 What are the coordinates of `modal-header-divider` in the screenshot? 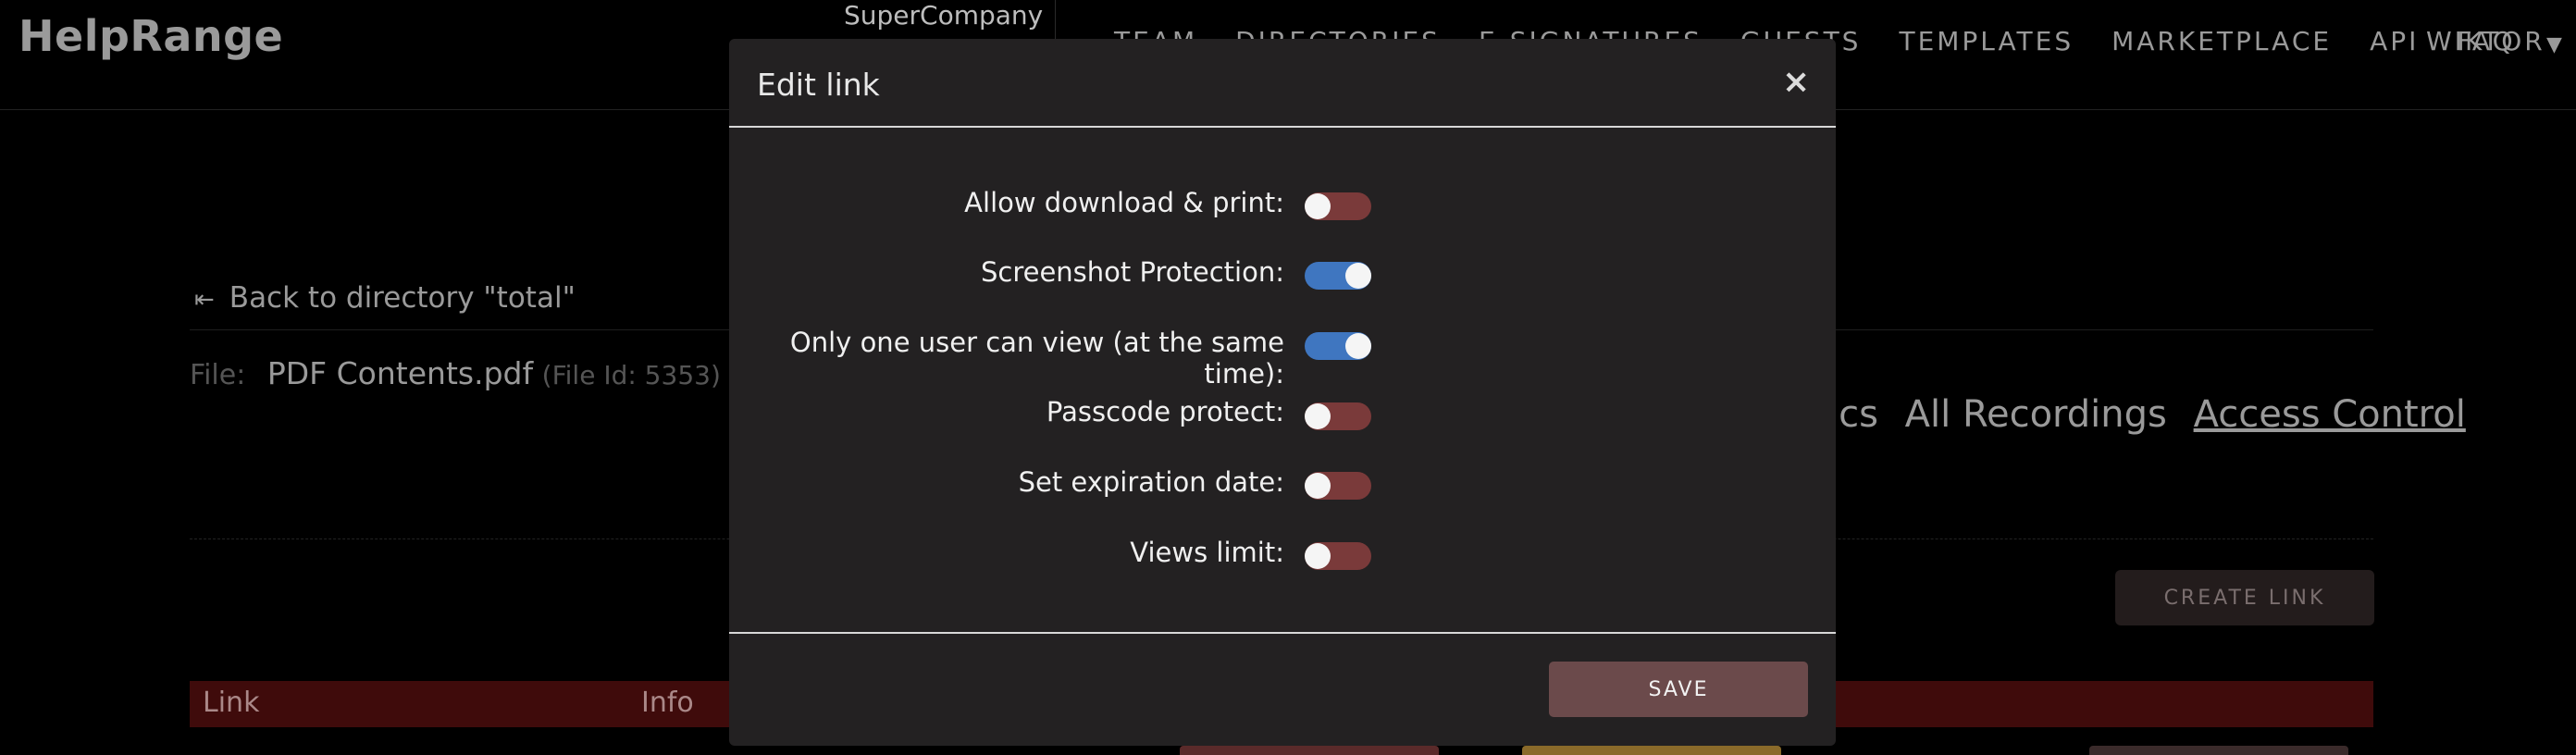 It's located at (1283, 127).